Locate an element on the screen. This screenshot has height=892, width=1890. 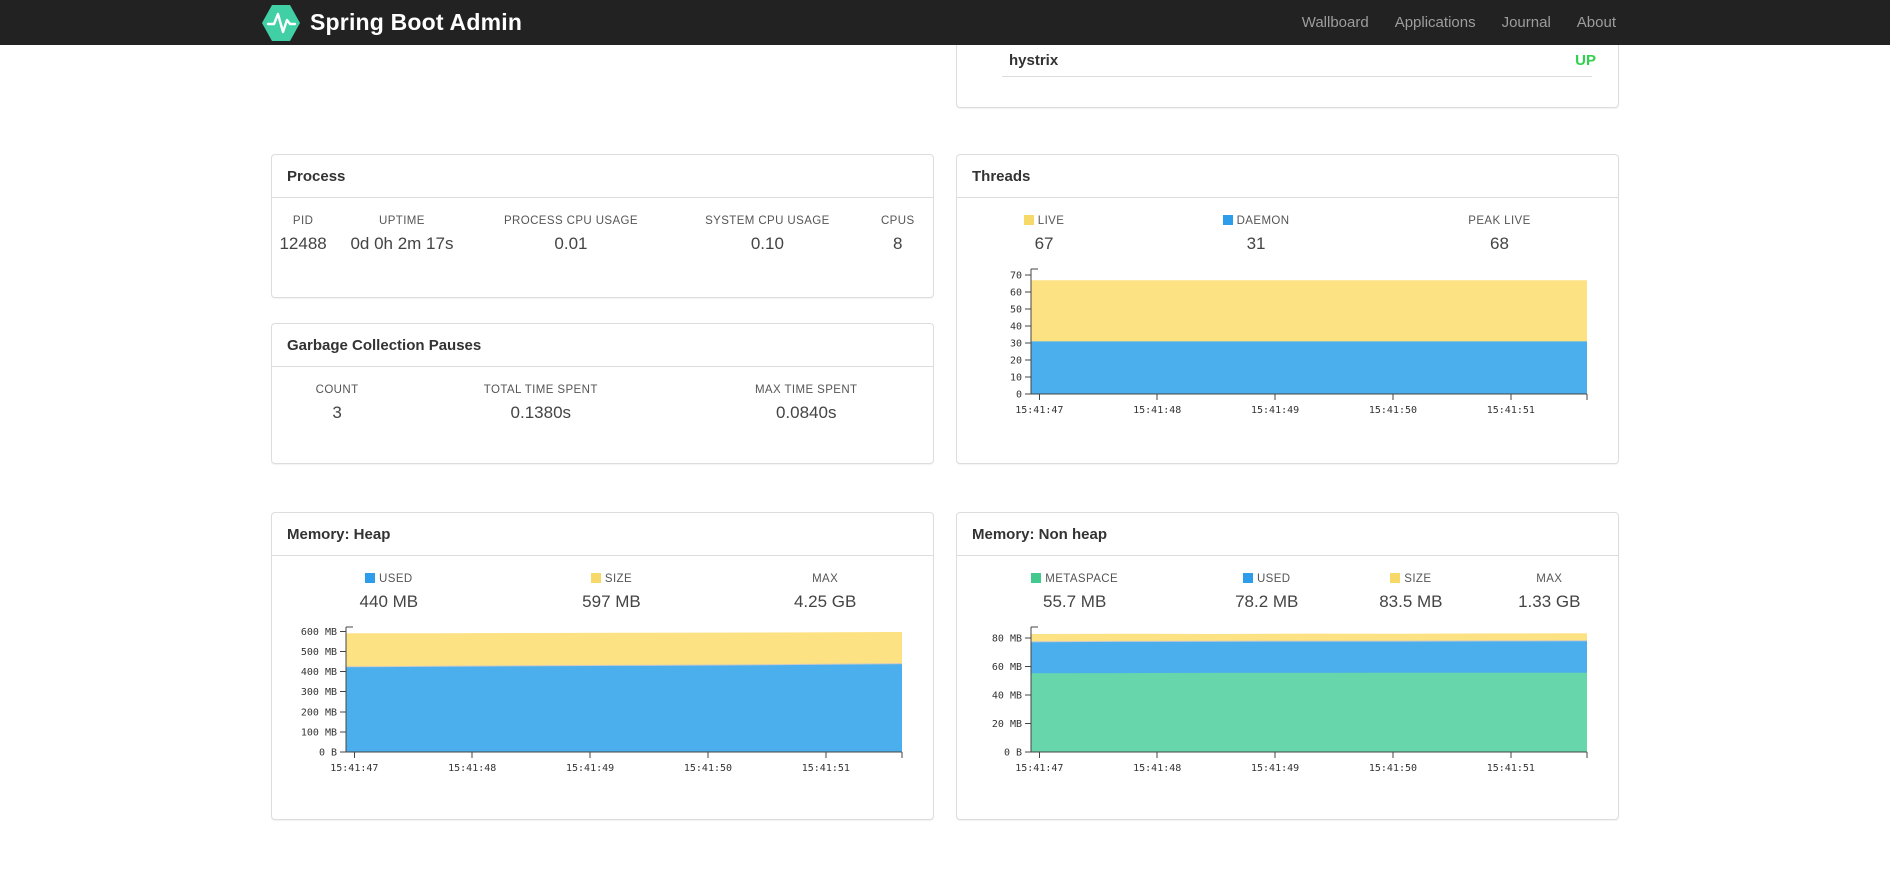
nav-link-about: About is located at coordinates (1596, 22).